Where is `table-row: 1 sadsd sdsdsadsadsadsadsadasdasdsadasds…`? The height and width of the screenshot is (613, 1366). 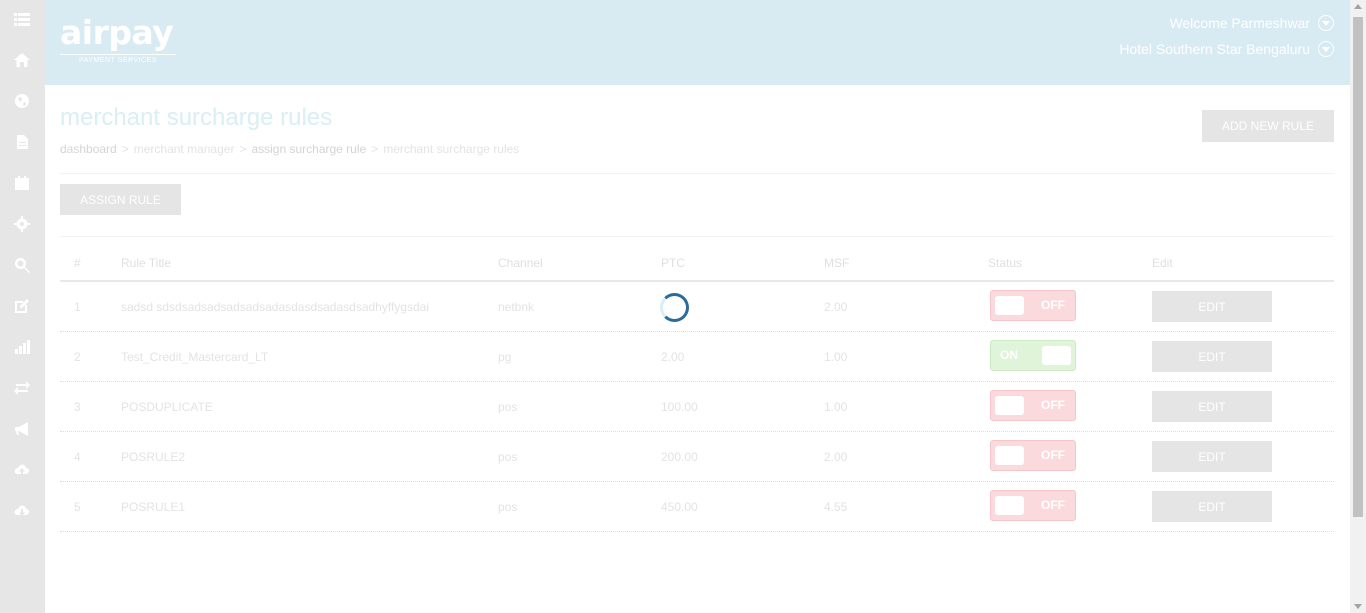
table-row: 1 sadsd sdsdsadsadsadsadsadasdasdsadasds… is located at coordinates (697, 307).